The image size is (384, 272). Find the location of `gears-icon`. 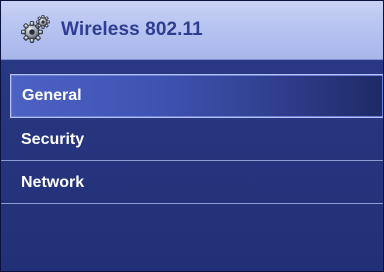

gears-icon is located at coordinates (35, 29).